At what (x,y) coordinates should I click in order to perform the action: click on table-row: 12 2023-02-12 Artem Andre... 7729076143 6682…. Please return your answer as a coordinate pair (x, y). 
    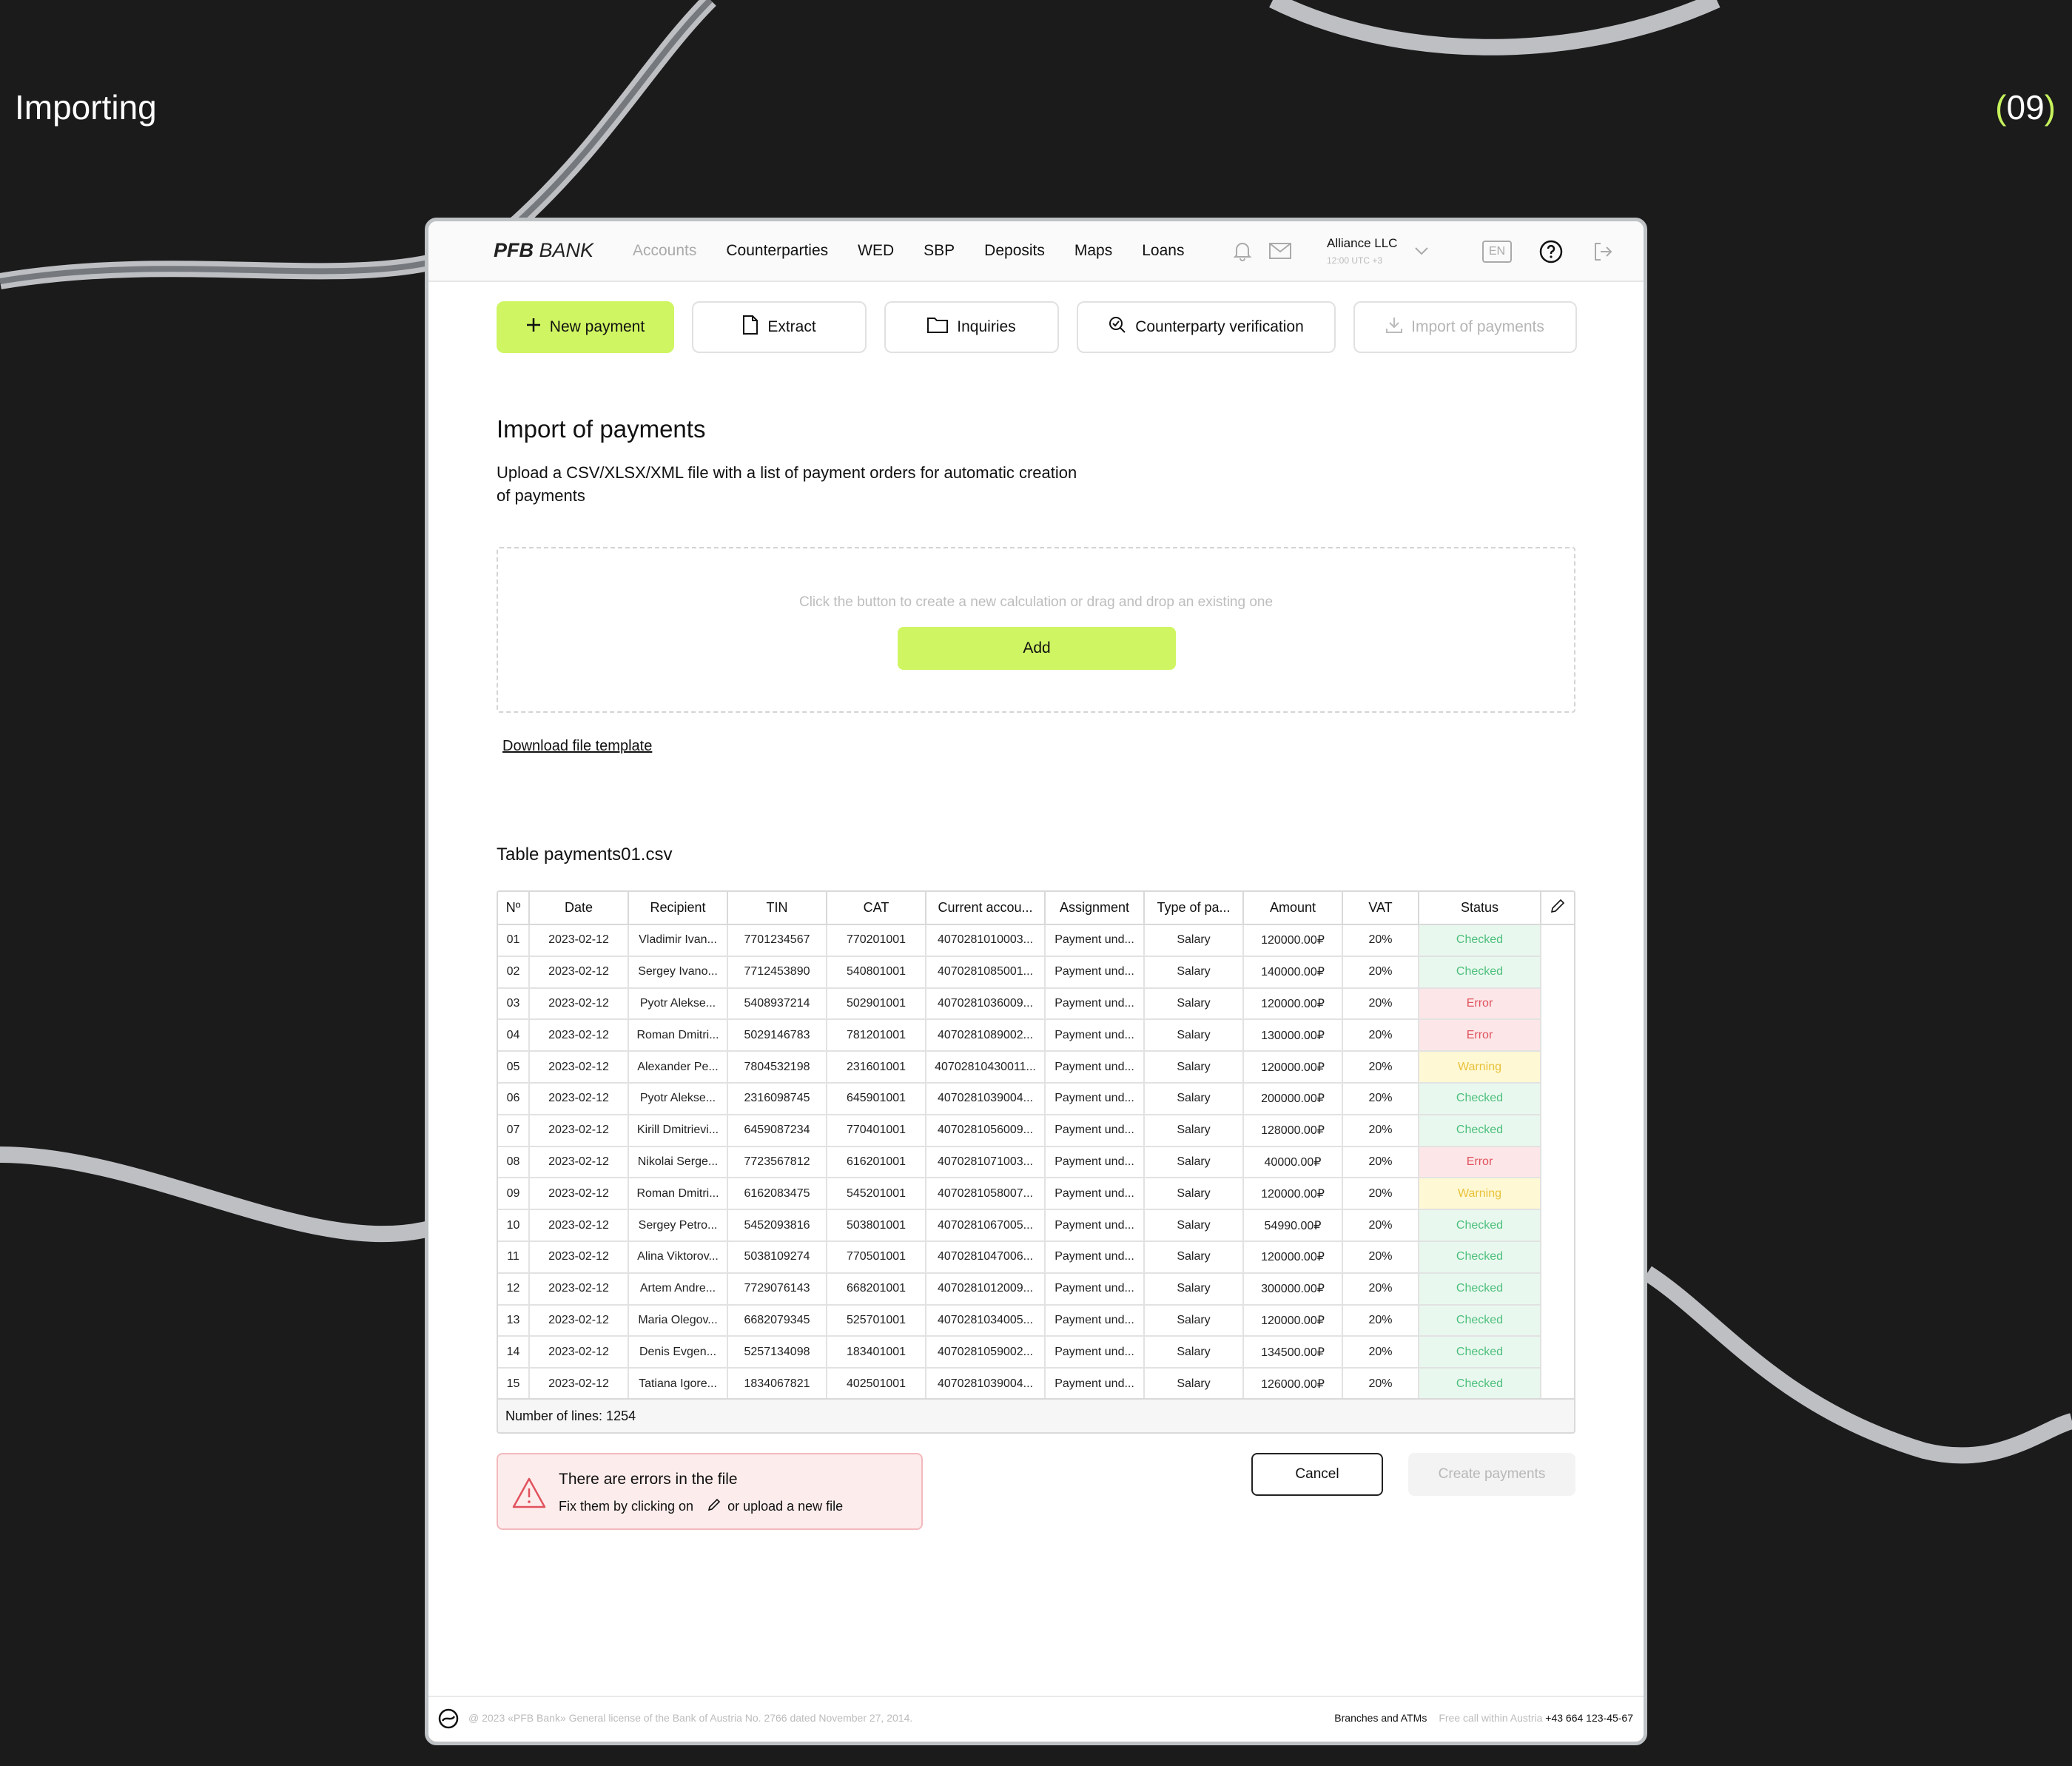
    Looking at the image, I should click on (1036, 1289).